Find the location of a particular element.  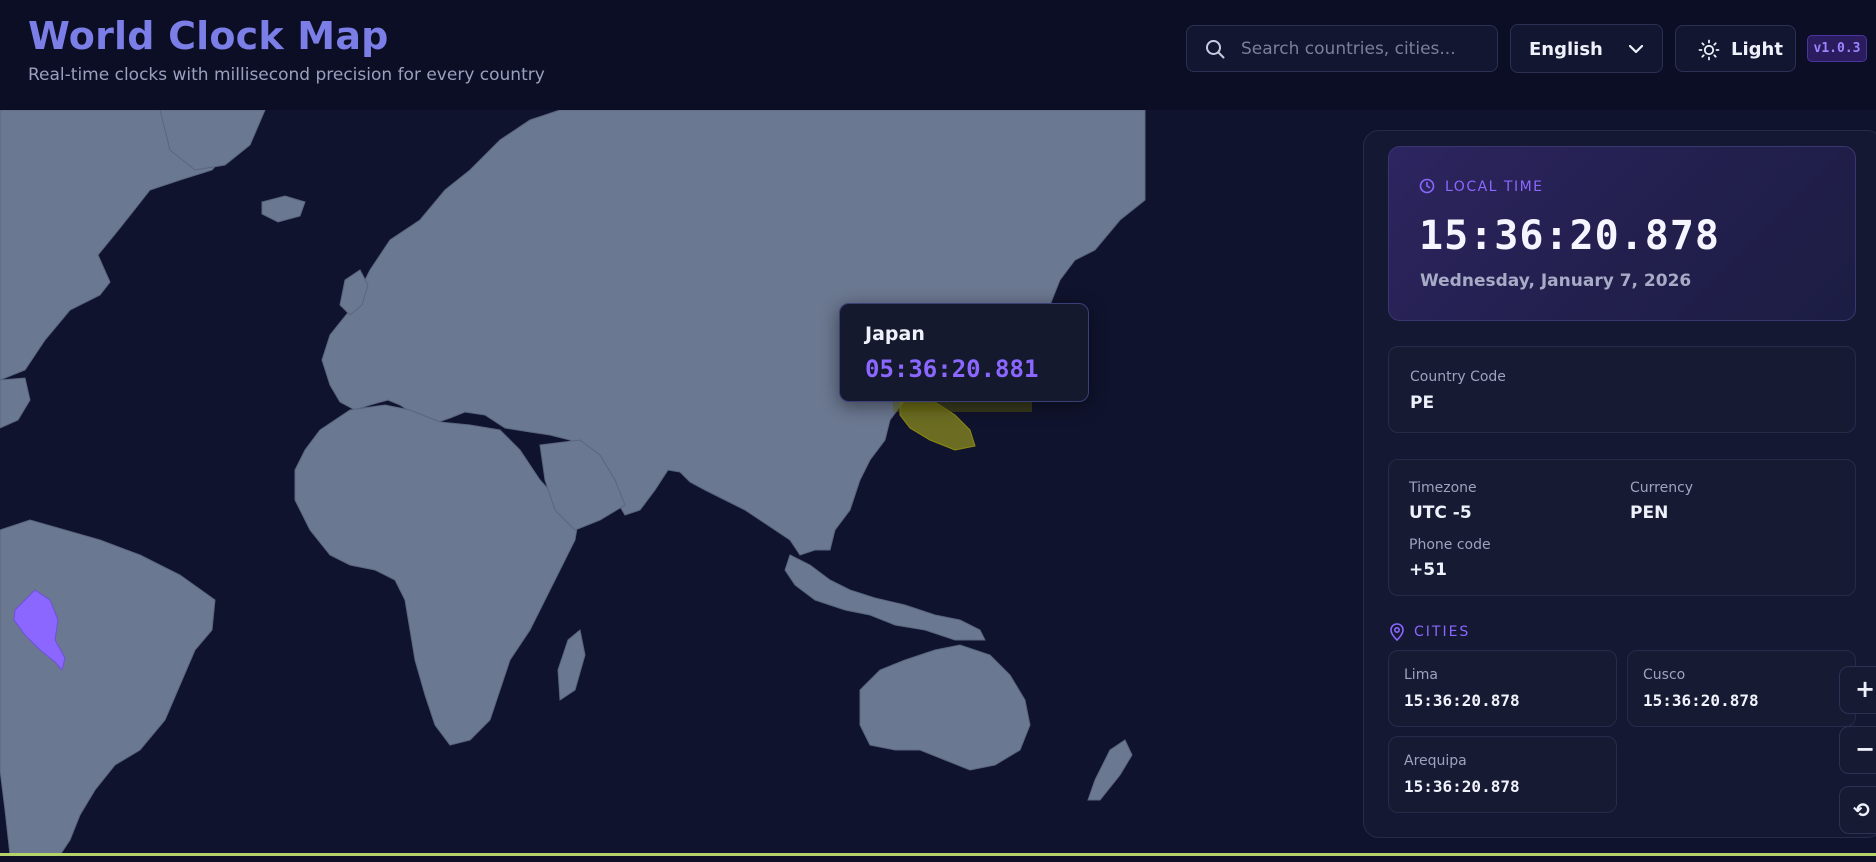

language-select-value: English is located at coordinates (1566, 49).